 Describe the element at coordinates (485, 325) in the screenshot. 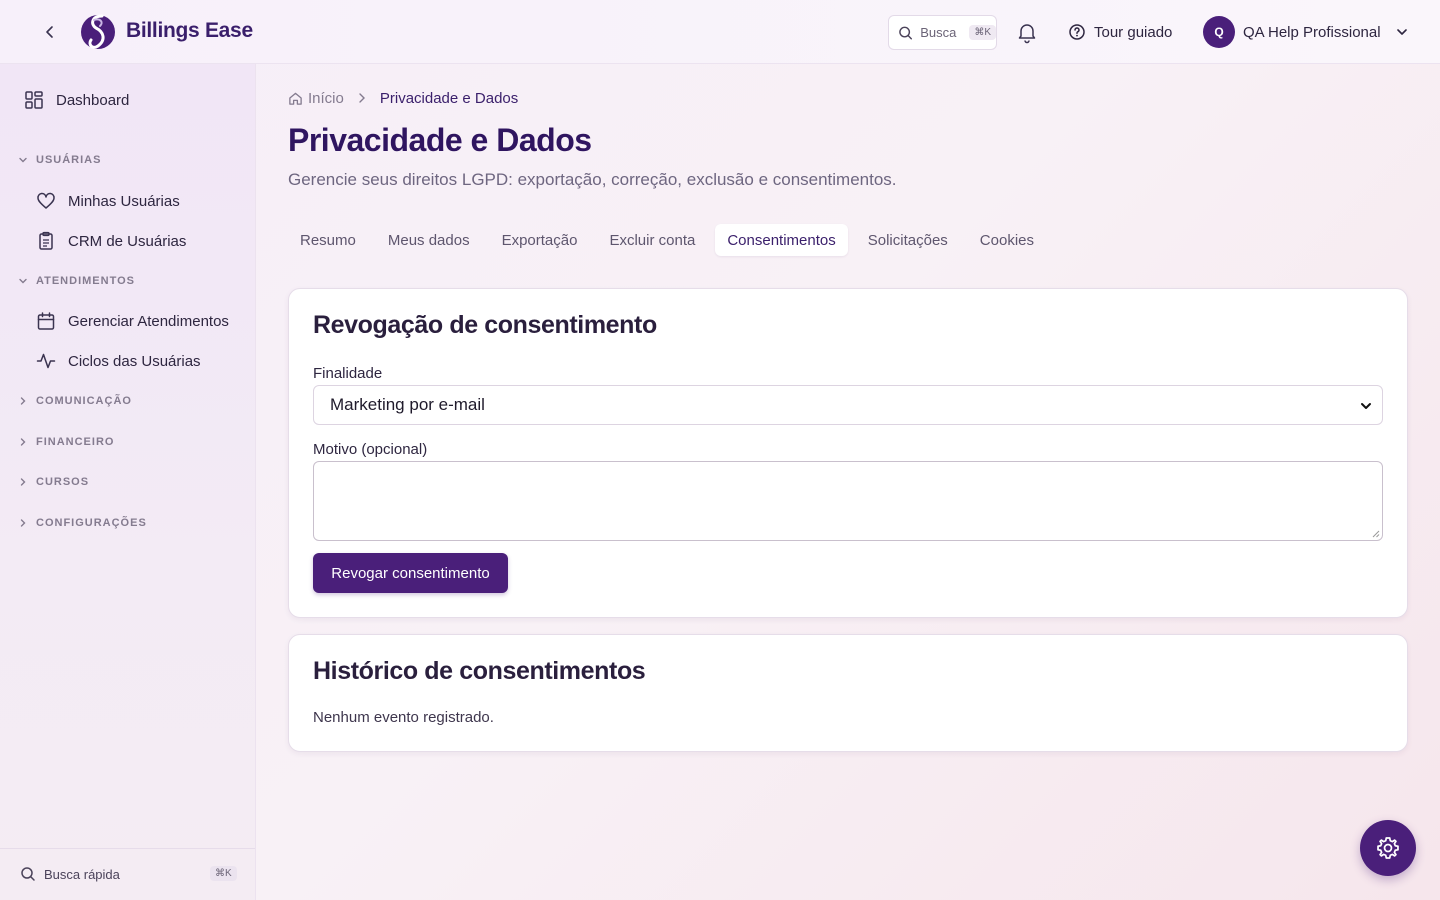

I see `revocation-title: Revogação de consentimento` at that location.